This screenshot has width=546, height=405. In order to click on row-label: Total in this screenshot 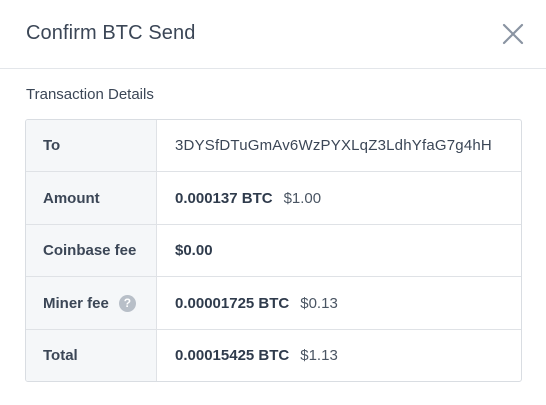, I will do `click(91, 355)`.